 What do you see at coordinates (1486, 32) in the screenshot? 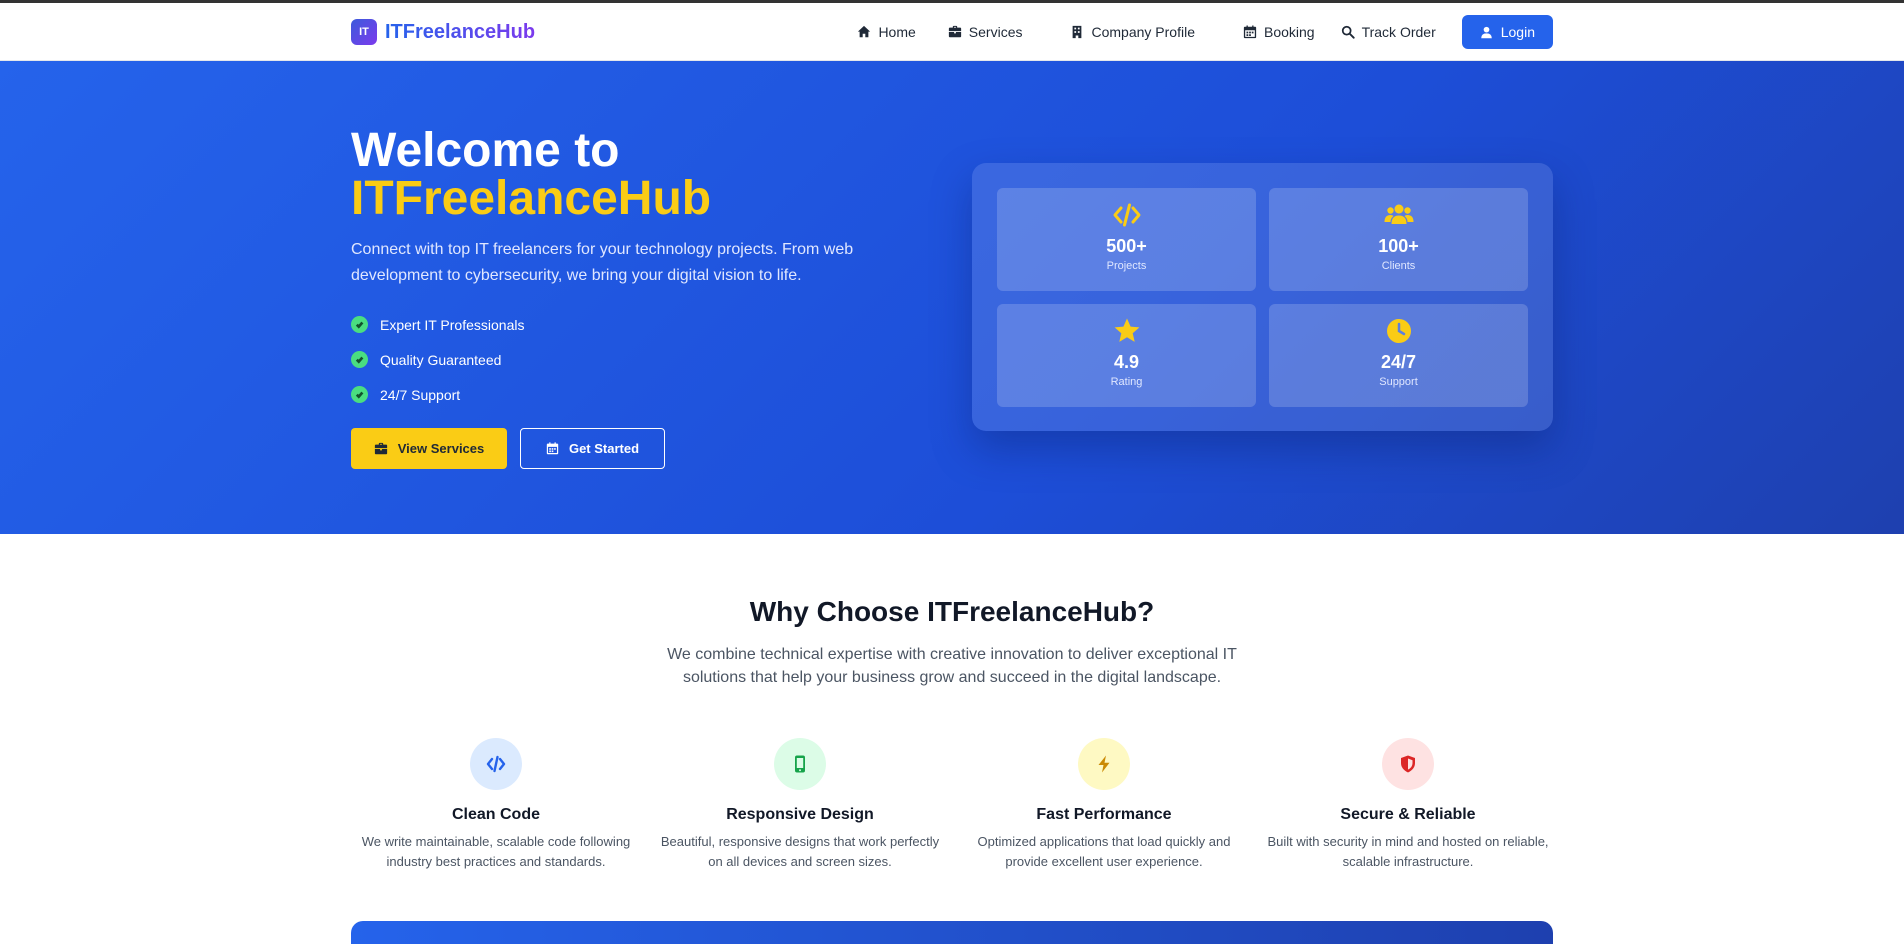
I see `user-icon` at bounding box center [1486, 32].